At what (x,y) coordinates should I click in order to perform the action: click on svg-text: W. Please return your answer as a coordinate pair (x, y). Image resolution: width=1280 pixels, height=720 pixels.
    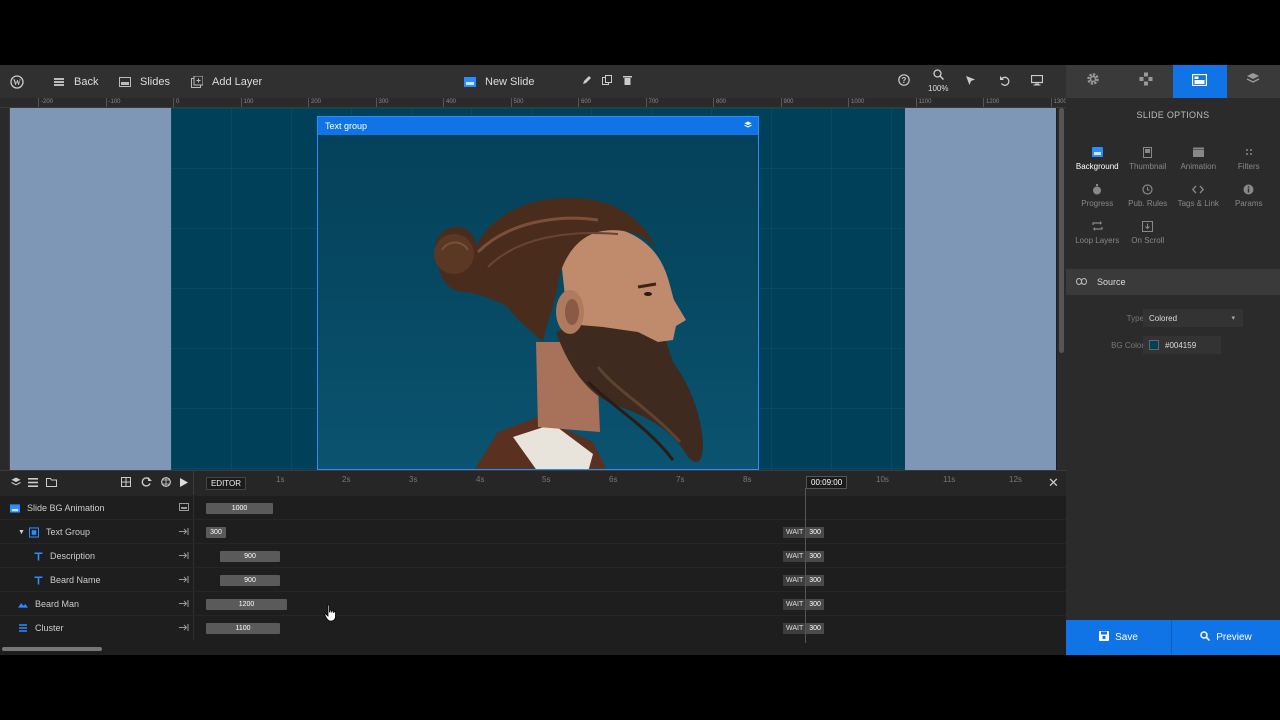
    Looking at the image, I should click on (17, 82).